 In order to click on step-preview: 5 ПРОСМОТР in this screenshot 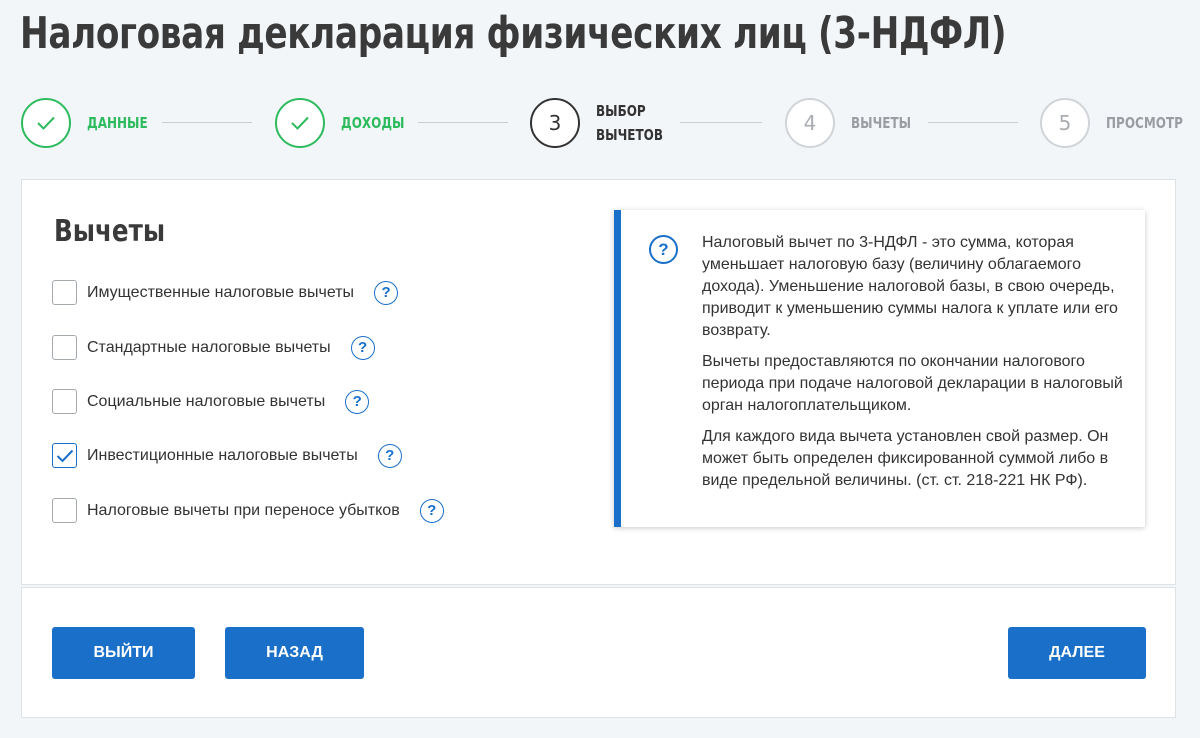, I will do `click(1120, 123)`.